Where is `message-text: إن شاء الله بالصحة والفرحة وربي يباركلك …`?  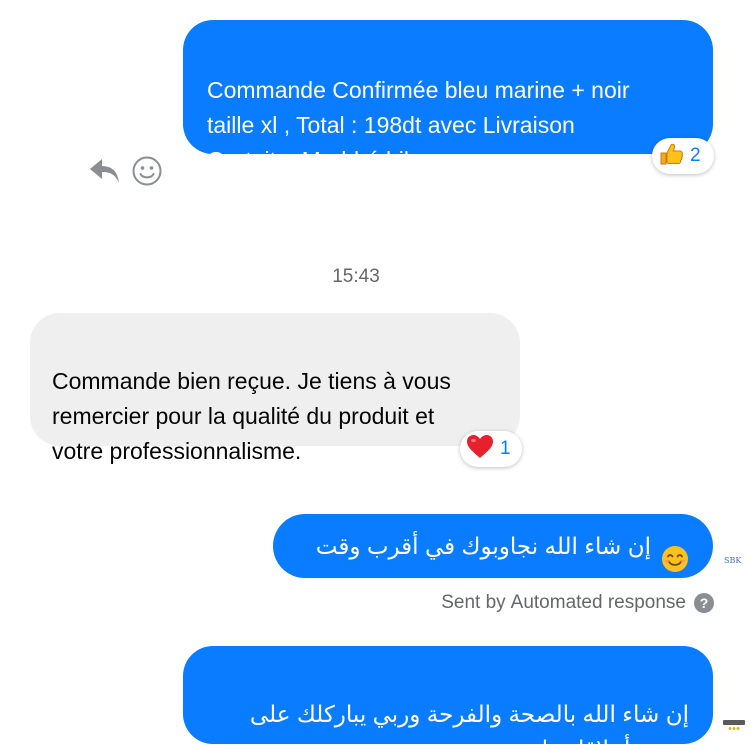
message-text: إن شاء الله بالصحة والفرحة وربي يباركلك … is located at coordinates (469, 725).